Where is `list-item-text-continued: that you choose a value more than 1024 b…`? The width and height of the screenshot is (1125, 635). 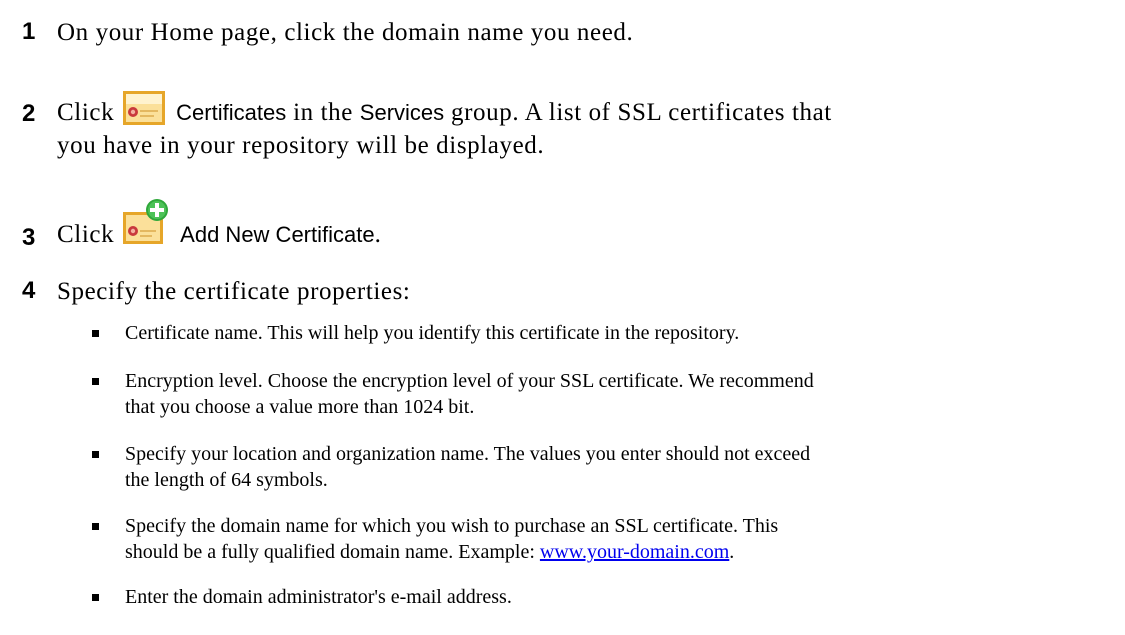 list-item-text-continued: that you choose a value more than 1024 b… is located at coordinates (300, 407).